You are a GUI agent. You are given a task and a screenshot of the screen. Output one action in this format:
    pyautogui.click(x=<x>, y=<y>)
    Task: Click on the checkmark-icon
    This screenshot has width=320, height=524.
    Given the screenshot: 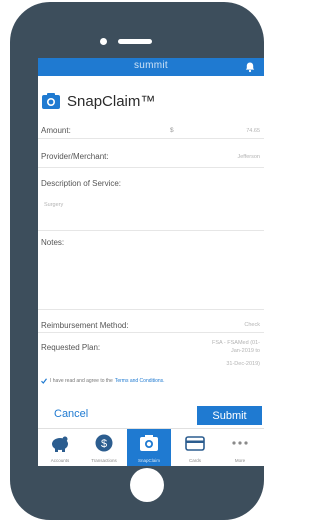 What is the action you would take?
    pyautogui.click(x=44, y=381)
    